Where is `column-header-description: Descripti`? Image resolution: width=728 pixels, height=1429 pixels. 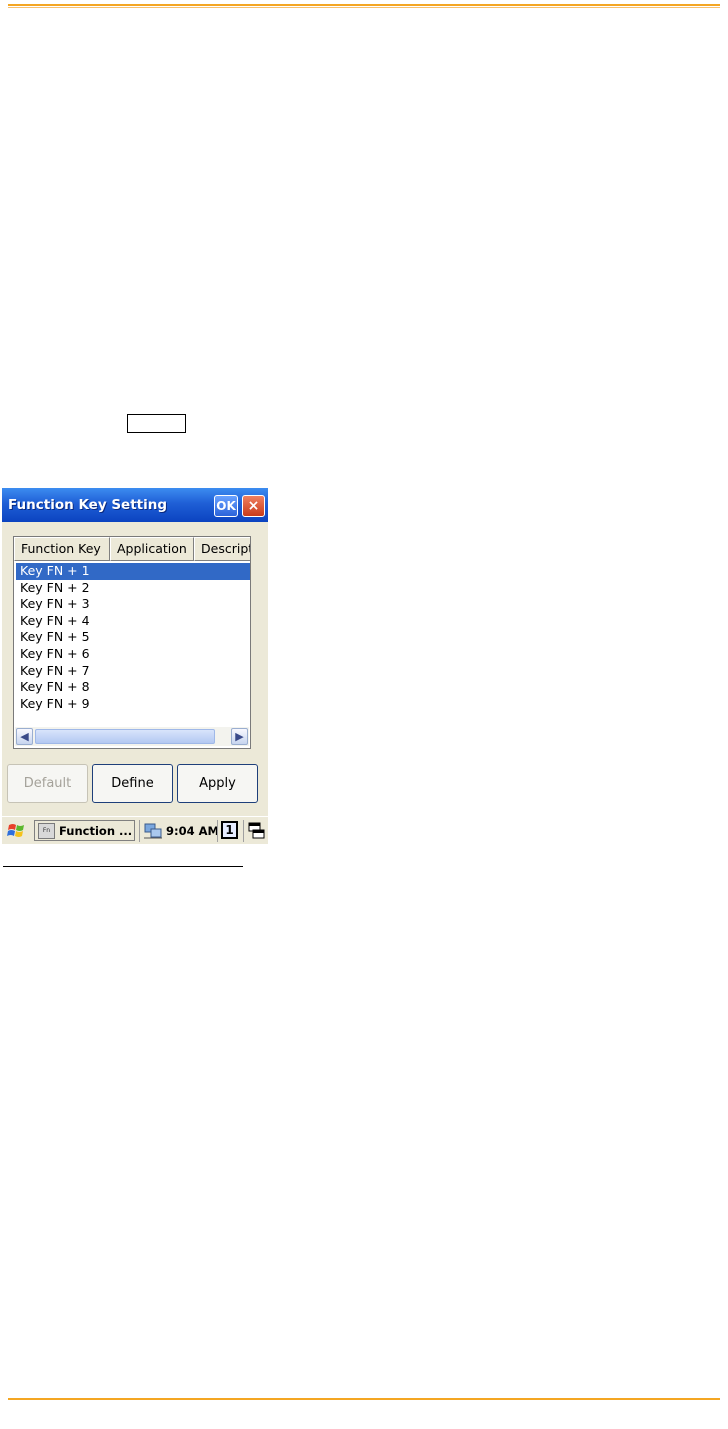
column-header-description: Descripti is located at coordinates (222, 549).